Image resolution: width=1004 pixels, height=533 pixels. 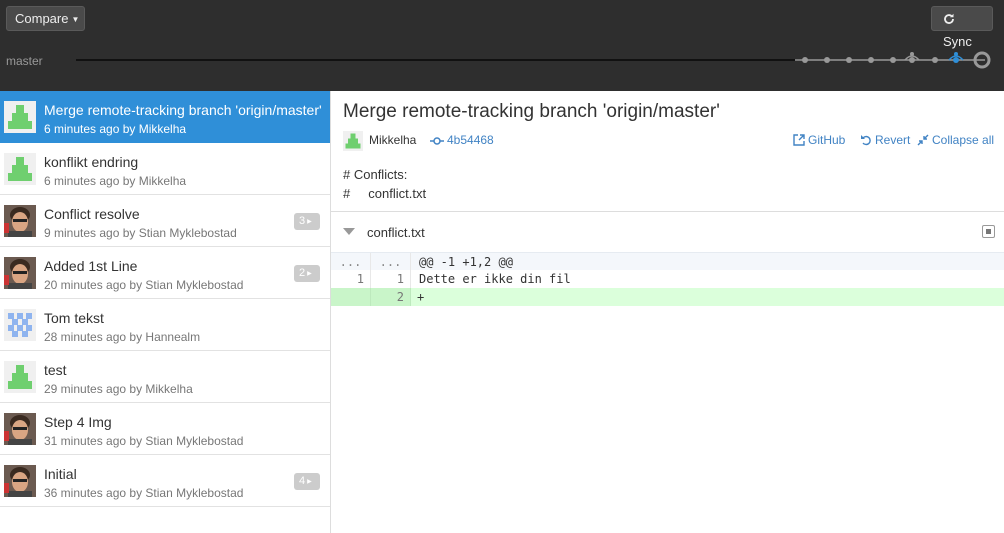 What do you see at coordinates (962, 27) in the screenshot?
I see `sync-button: Sync` at bounding box center [962, 27].